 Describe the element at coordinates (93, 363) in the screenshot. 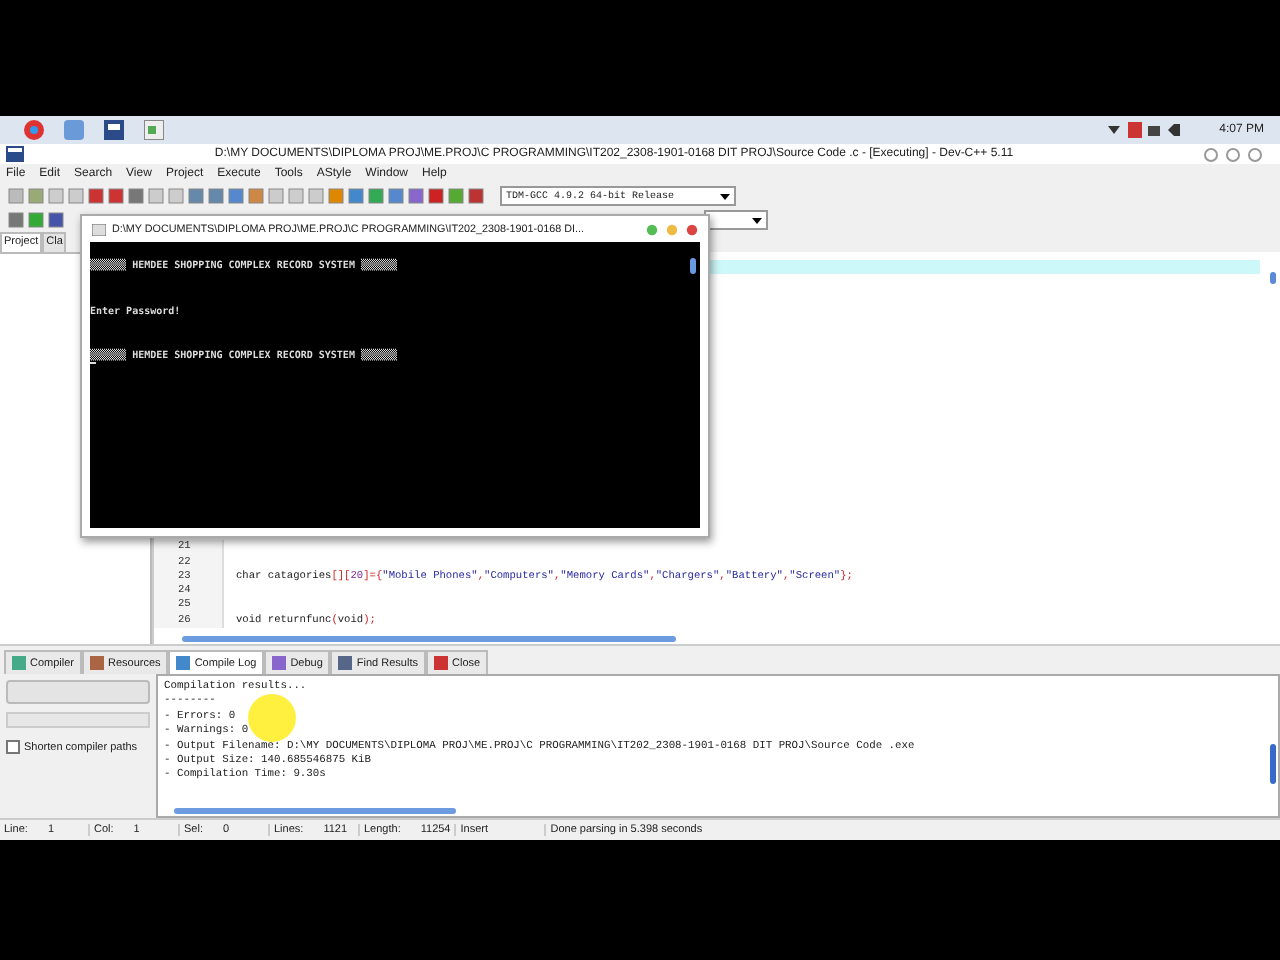

I see `text-cursor` at that location.